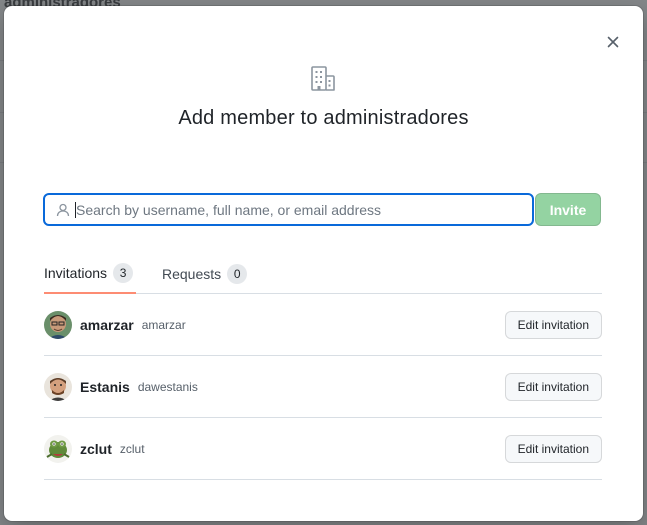  I want to click on member-search-field, so click(288, 209).